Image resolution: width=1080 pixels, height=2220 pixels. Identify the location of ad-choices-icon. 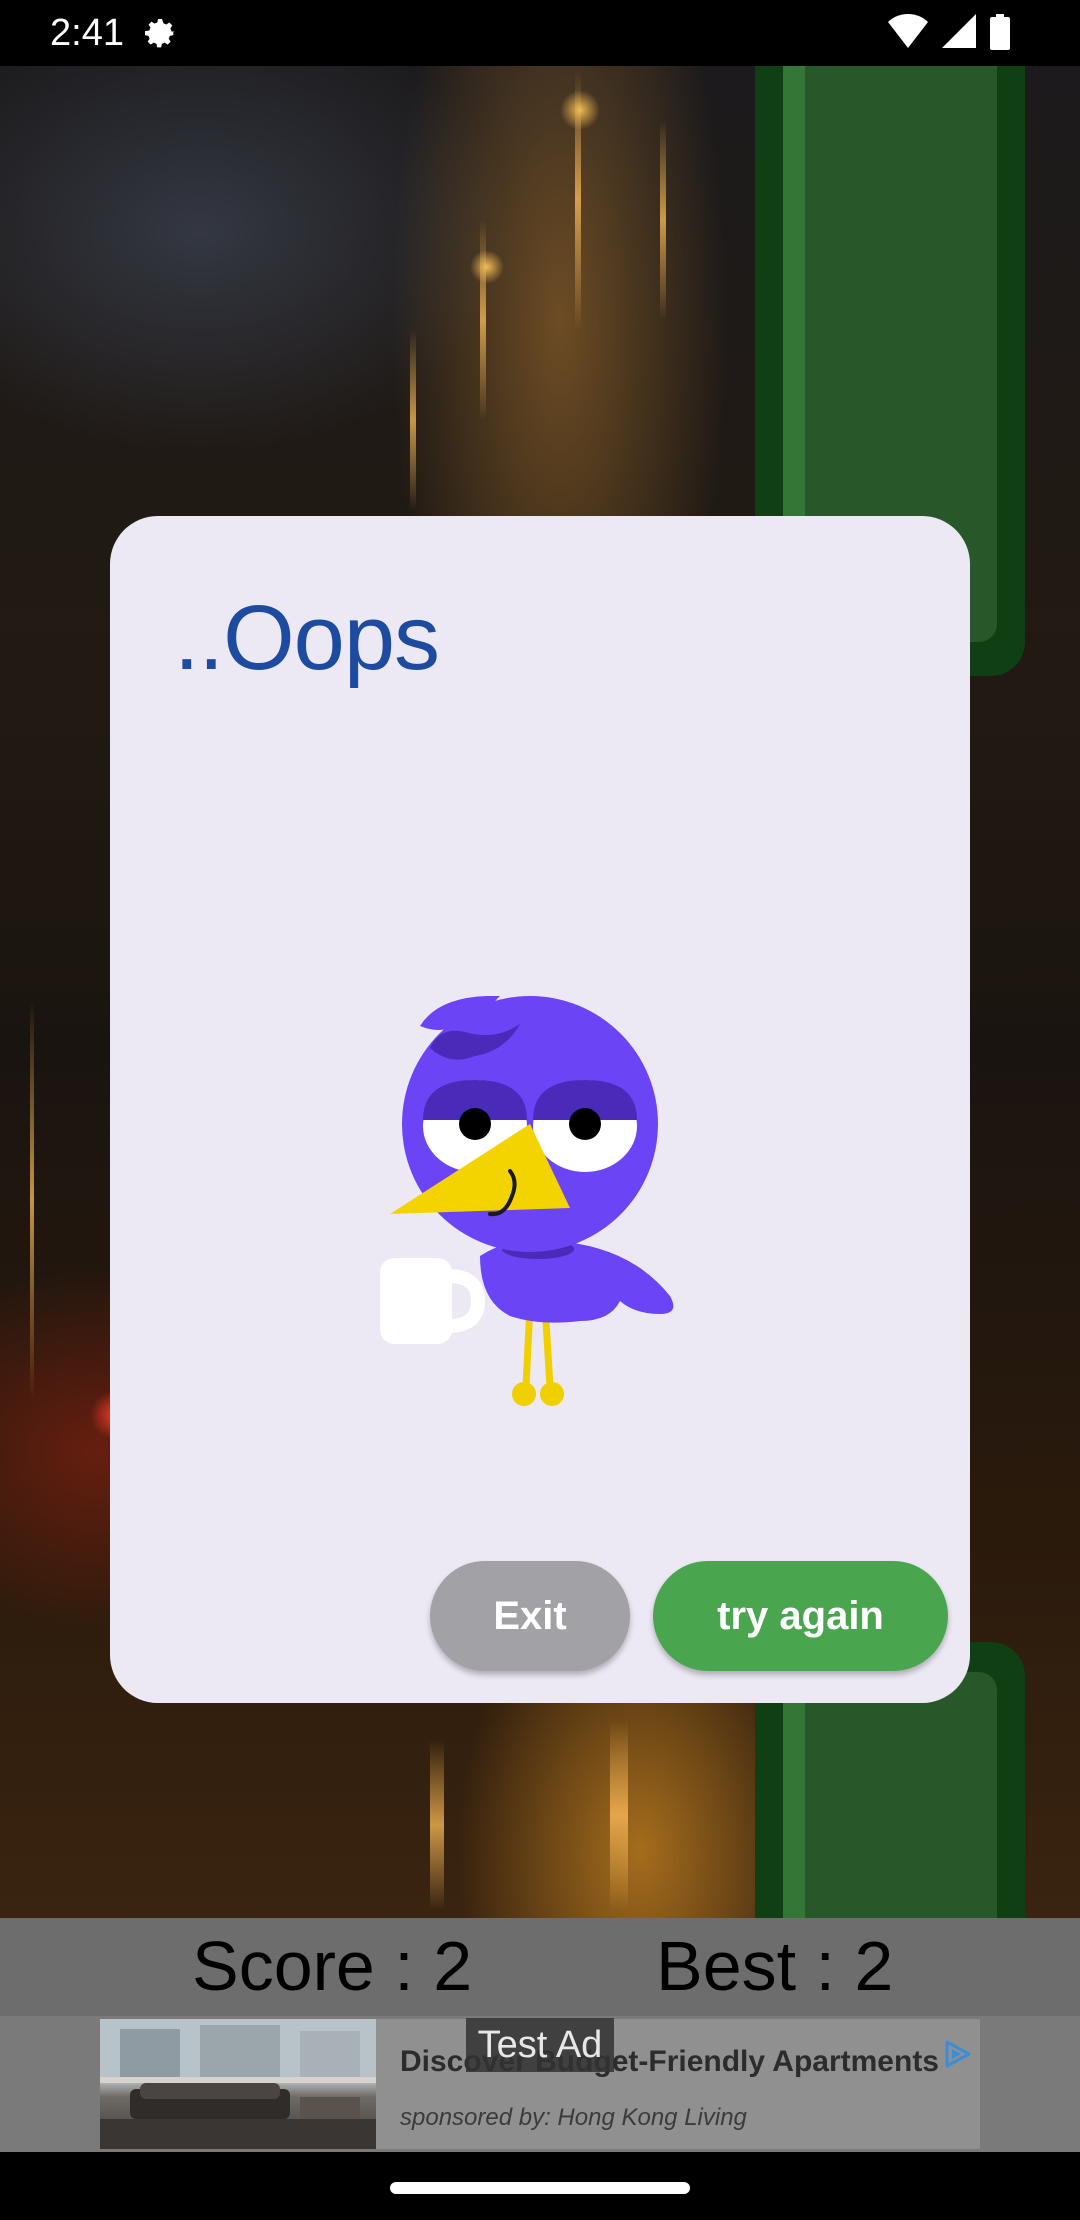
(957, 2054).